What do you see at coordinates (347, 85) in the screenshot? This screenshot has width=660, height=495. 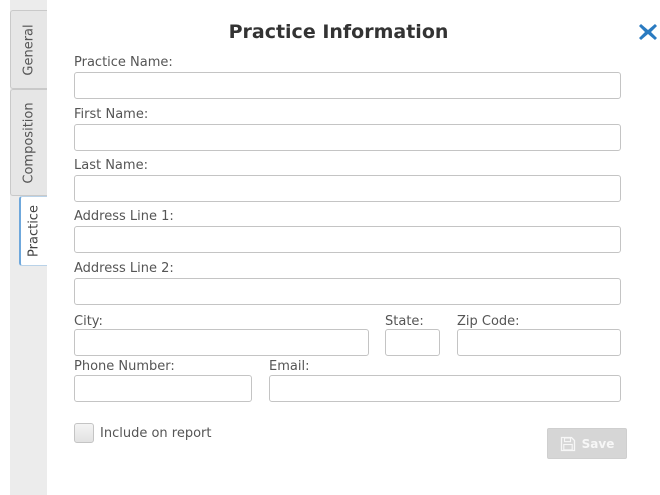 I see `practice-name-input` at bounding box center [347, 85].